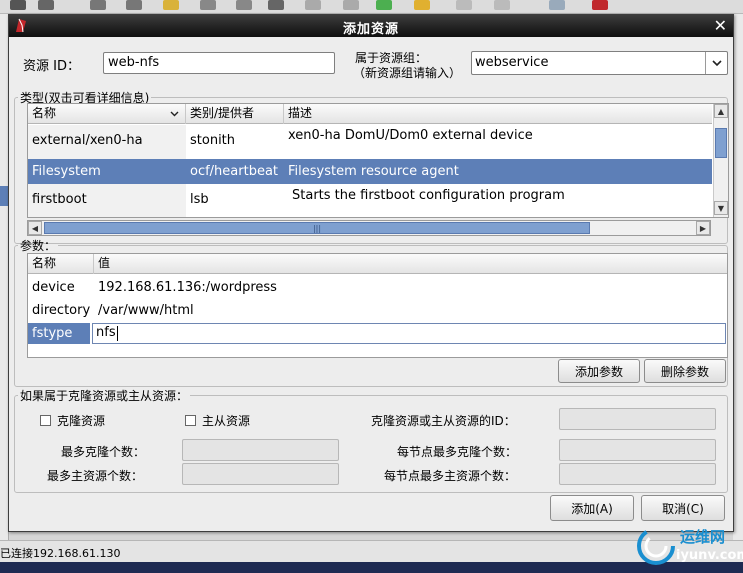 This screenshot has height=573, width=743. I want to click on clone-id-label: 克隆资源或主从资源的ID：, so click(443, 421).